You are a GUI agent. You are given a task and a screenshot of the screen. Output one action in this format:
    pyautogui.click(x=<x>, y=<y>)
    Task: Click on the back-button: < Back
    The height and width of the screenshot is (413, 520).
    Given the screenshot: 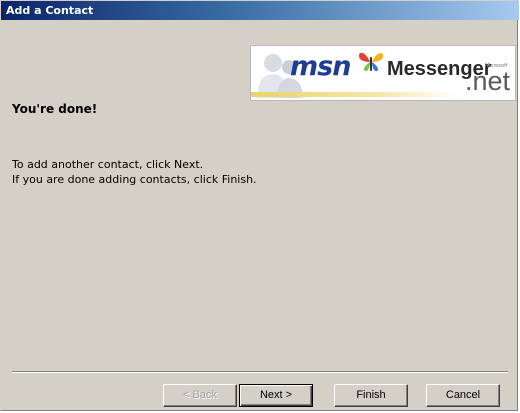 What is the action you would take?
    pyautogui.click(x=200, y=395)
    